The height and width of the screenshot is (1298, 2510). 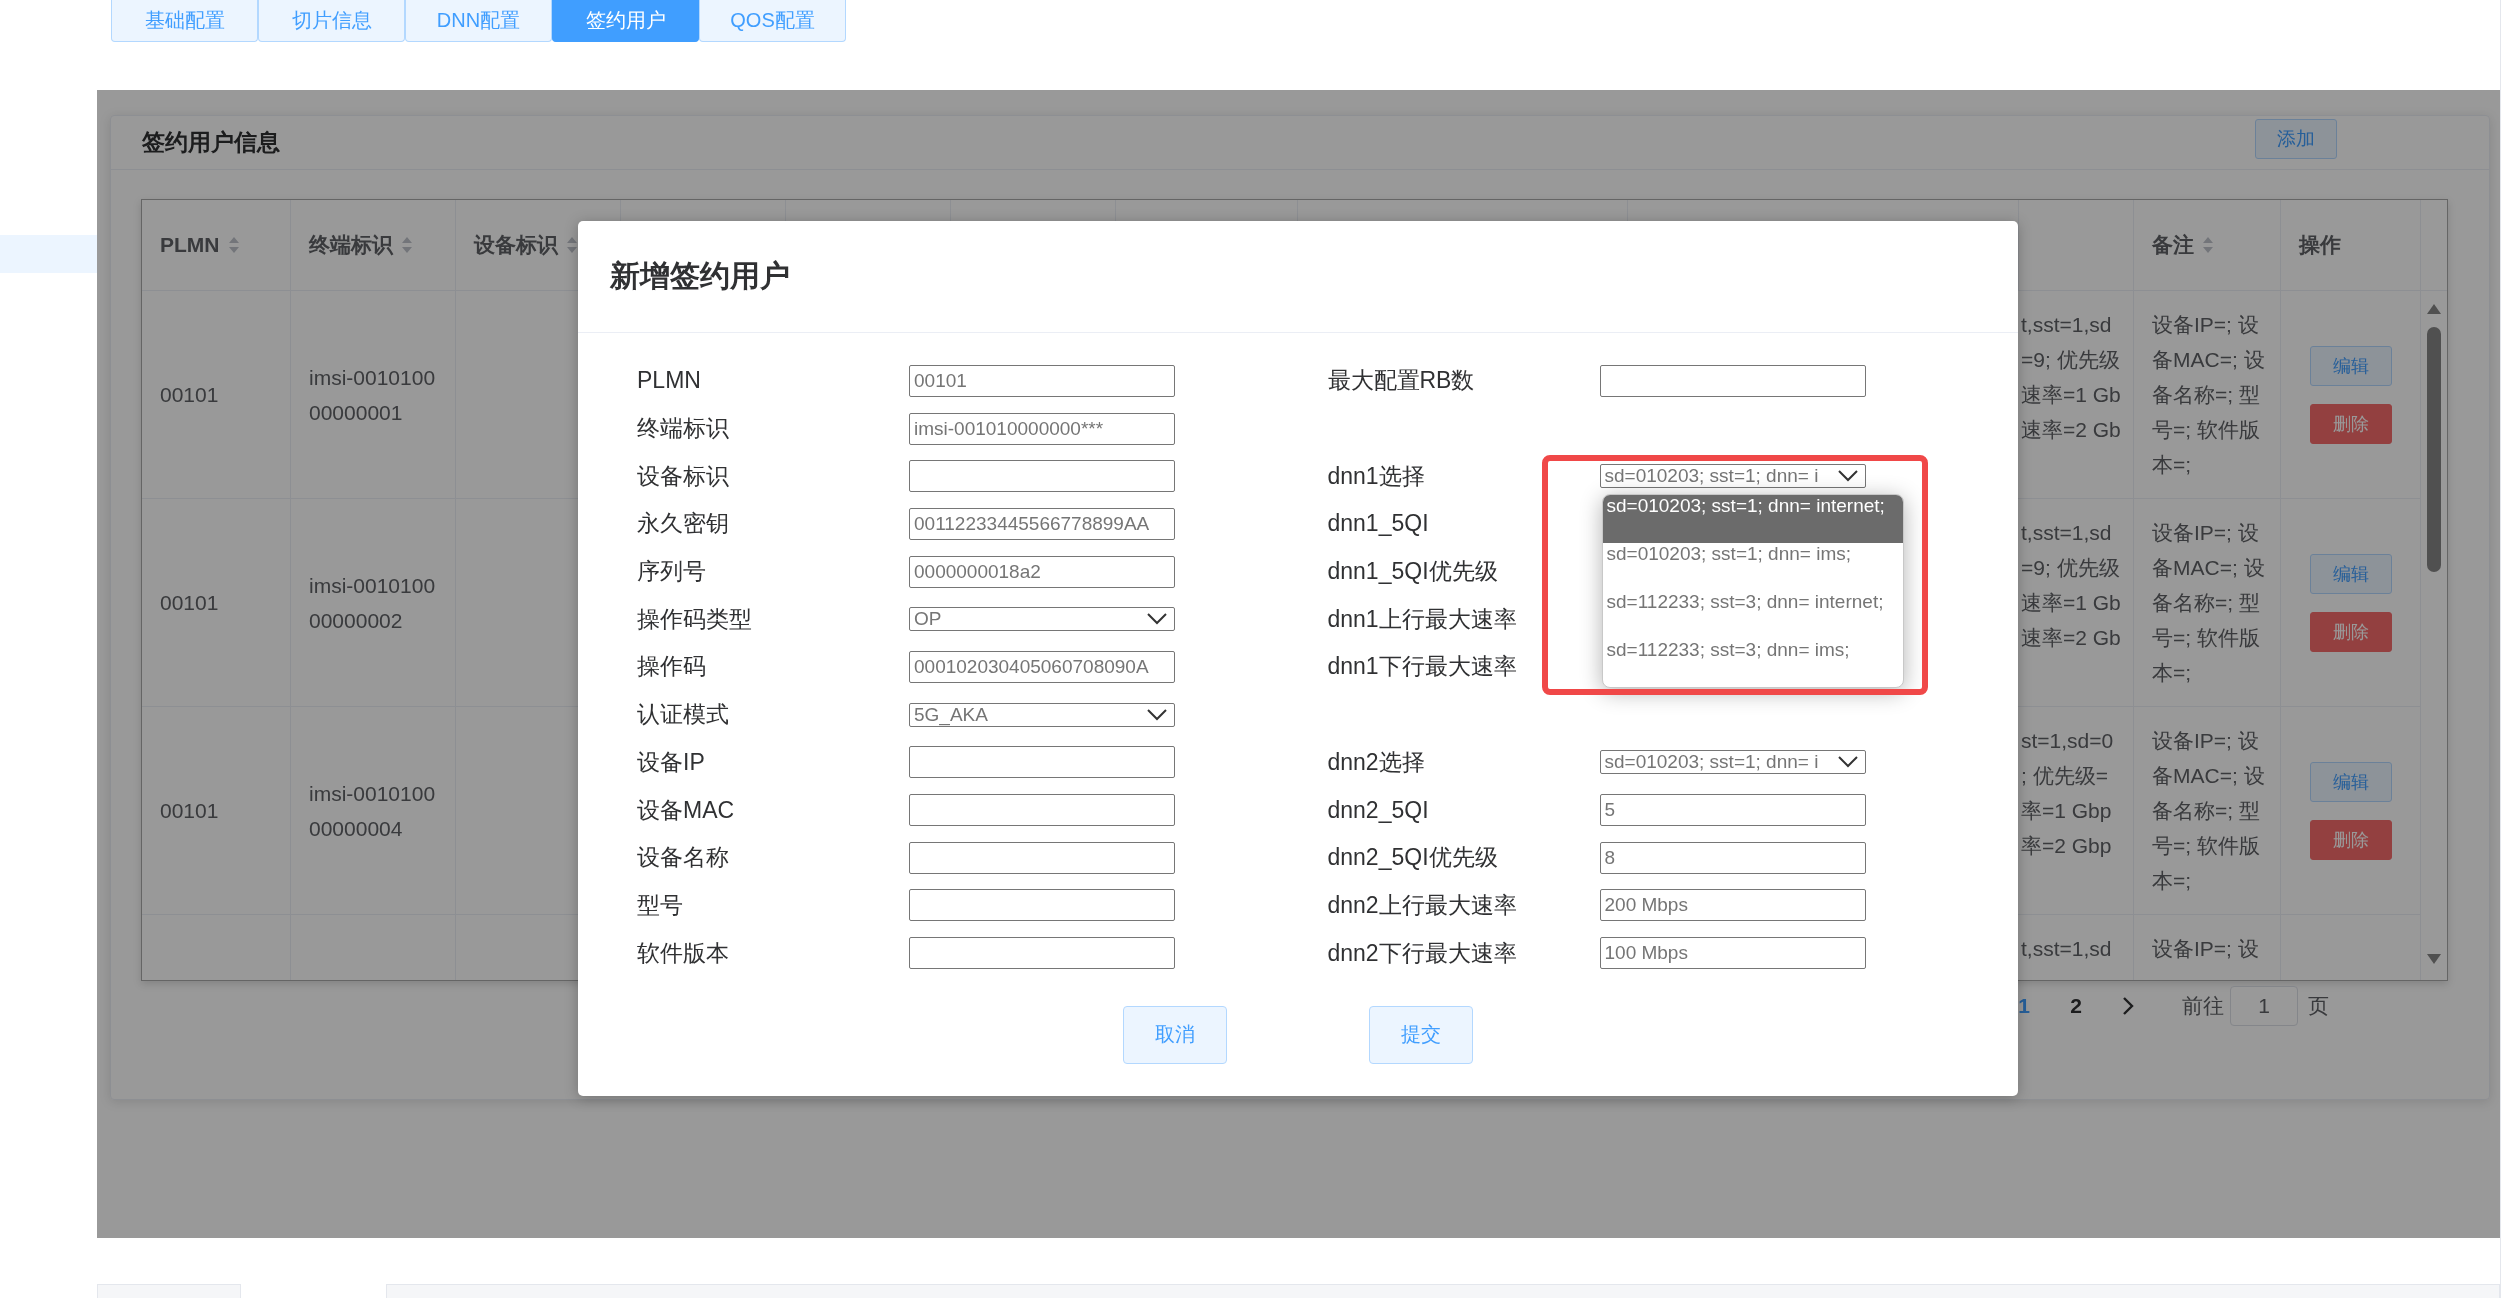 What do you see at coordinates (1401, 381) in the screenshot?
I see `field-label: 最大配置RB数` at bounding box center [1401, 381].